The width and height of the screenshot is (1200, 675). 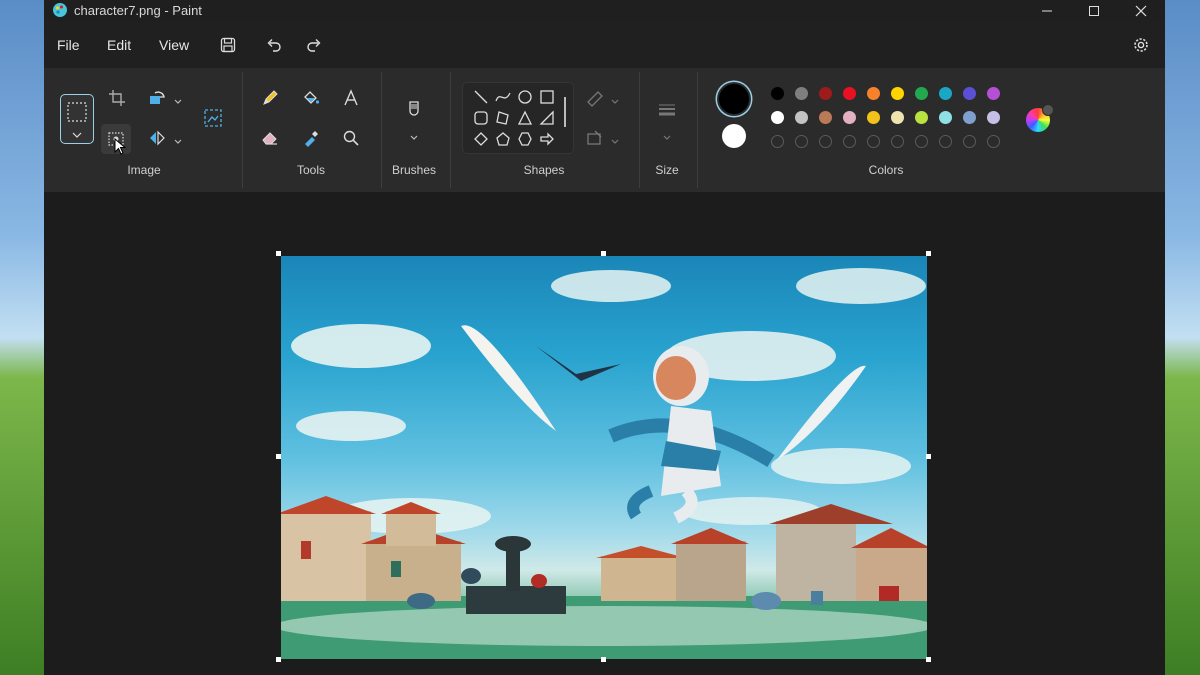 I want to click on right-triangle-icon, so click(x=546, y=117).